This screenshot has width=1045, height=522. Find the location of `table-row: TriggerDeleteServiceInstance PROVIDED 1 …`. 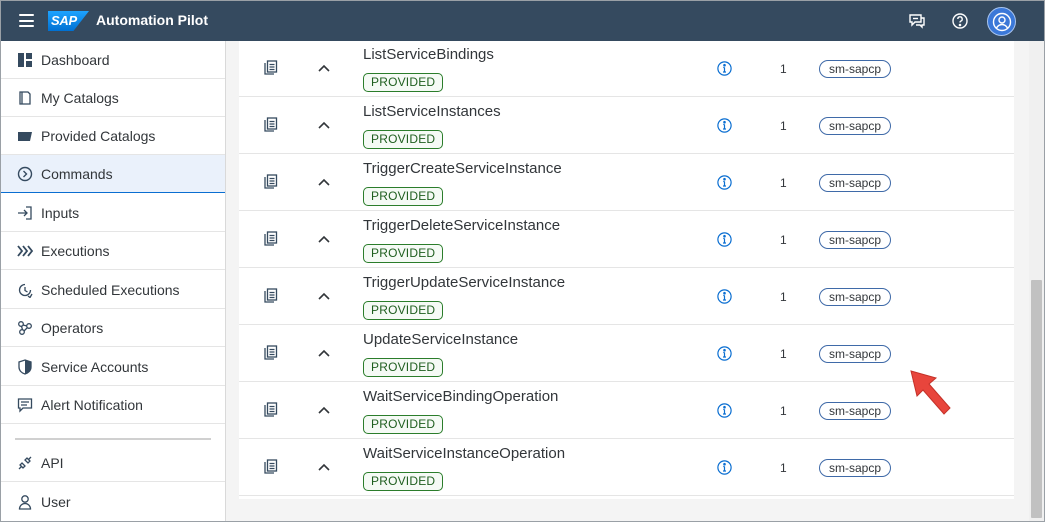

table-row: TriggerDeleteServiceInstance PROVIDED 1 … is located at coordinates (626, 239).